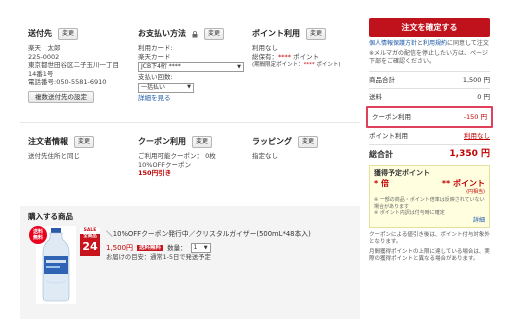  Describe the element at coordinates (50, 216) in the screenshot. I see `product-section-title: 購入する商品` at that location.